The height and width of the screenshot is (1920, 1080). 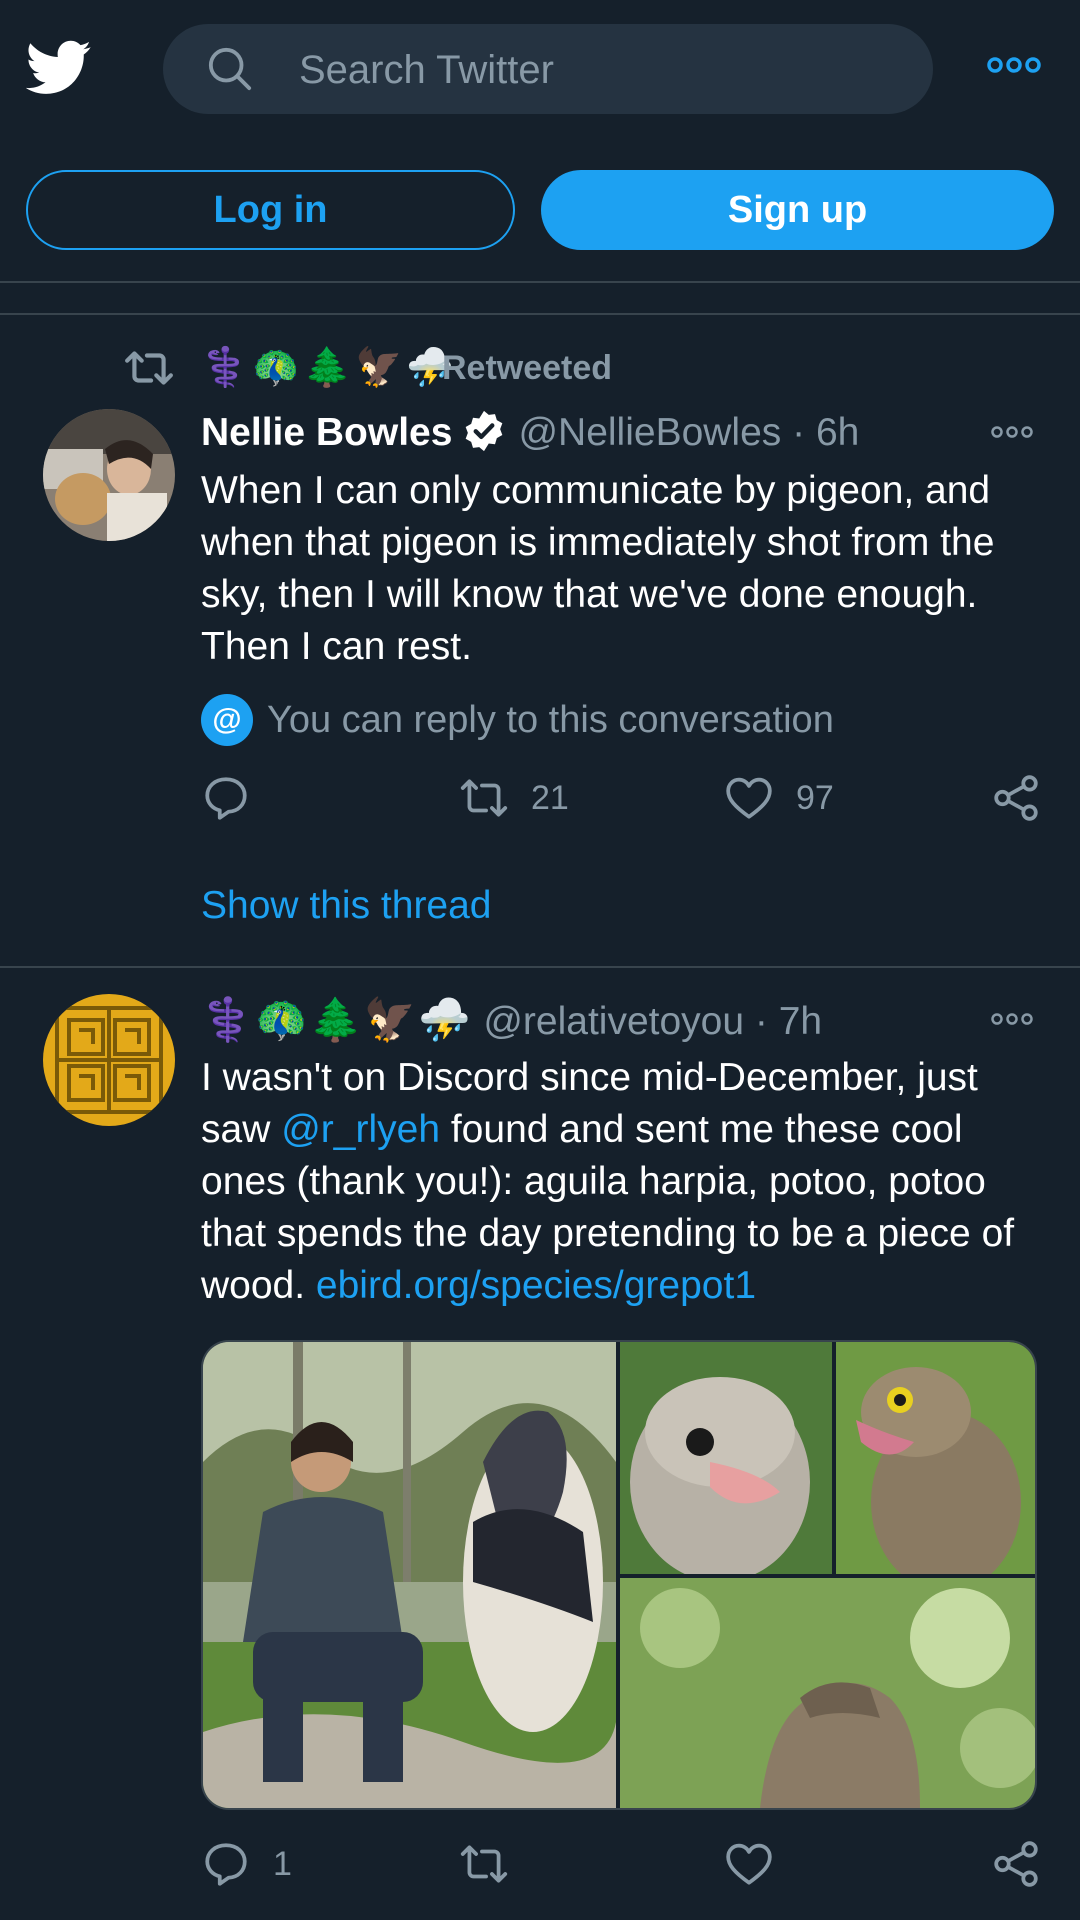 I want to click on retweet-button: 21, so click(x=514, y=798).